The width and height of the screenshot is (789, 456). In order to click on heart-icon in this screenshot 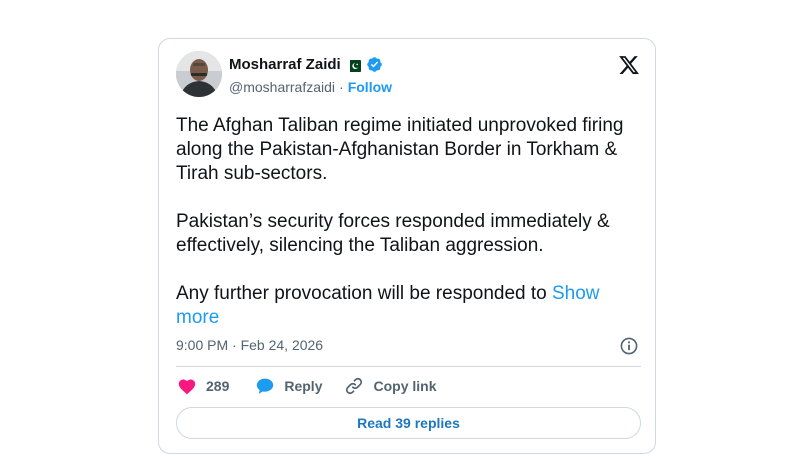, I will do `click(187, 387)`.